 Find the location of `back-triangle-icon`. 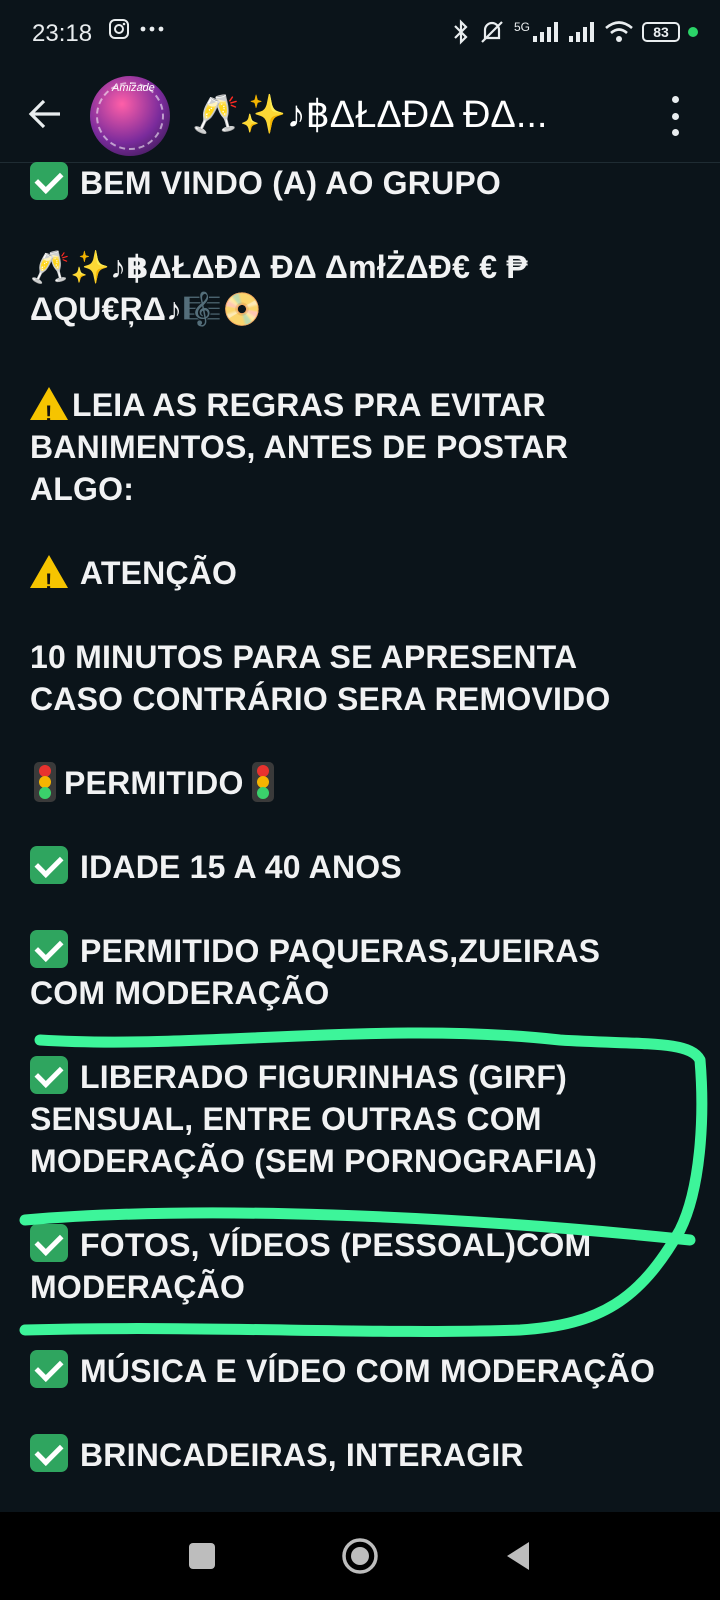

back-triangle-icon is located at coordinates (518, 1556).